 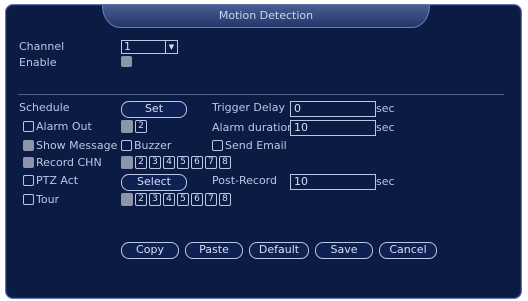 I want to click on title-bar: Motion Detection, so click(x=266, y=16).